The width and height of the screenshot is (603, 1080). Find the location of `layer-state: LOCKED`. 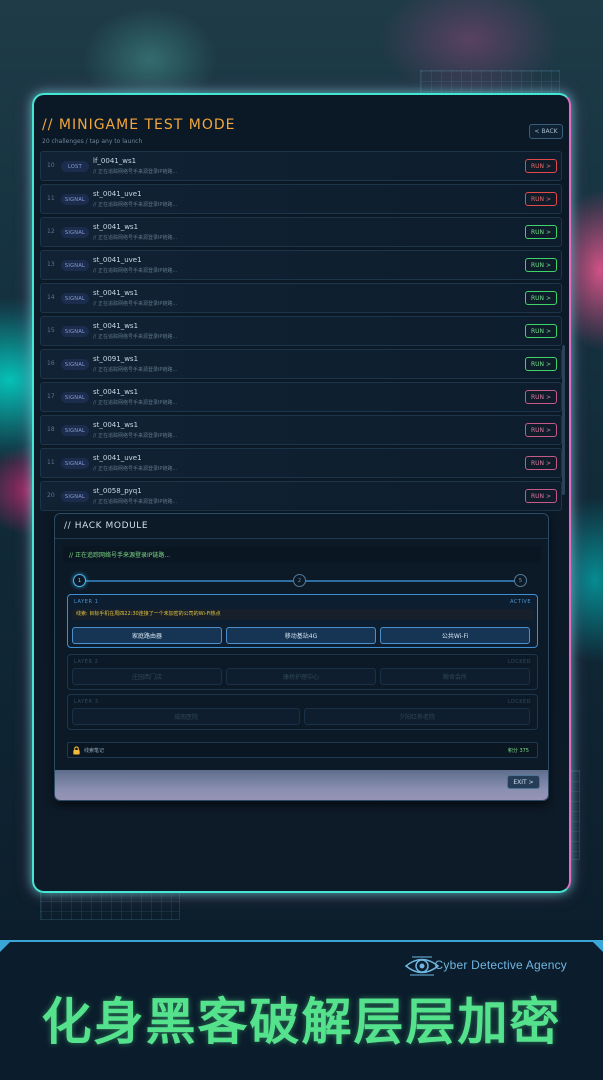

layer-state: LOCKED is located at coordinates (519, 702).